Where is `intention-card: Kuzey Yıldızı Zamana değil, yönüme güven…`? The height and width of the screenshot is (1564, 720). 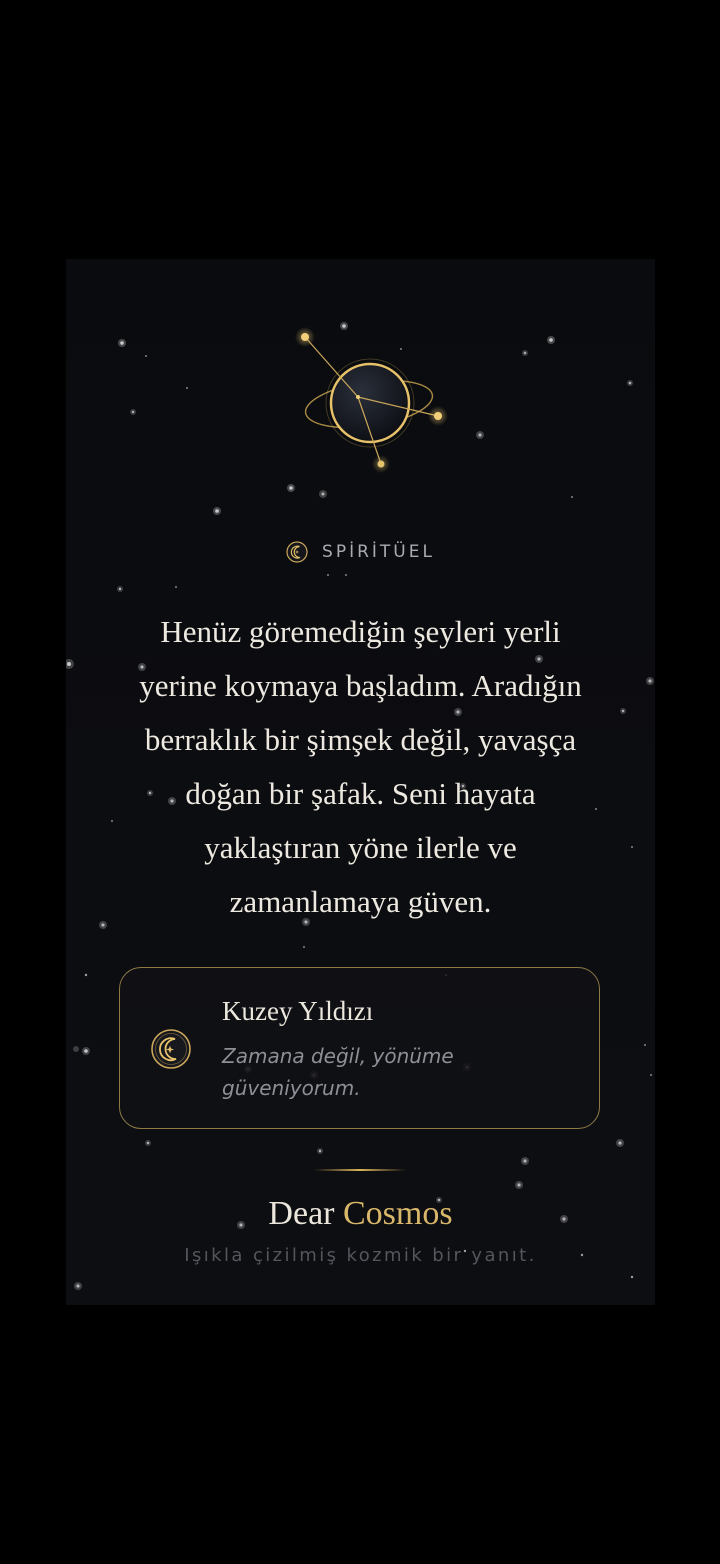
intention-card: Kuzey Yıldızı Zamana değil, yönüme güven… is located at coordinates (359, 1048).